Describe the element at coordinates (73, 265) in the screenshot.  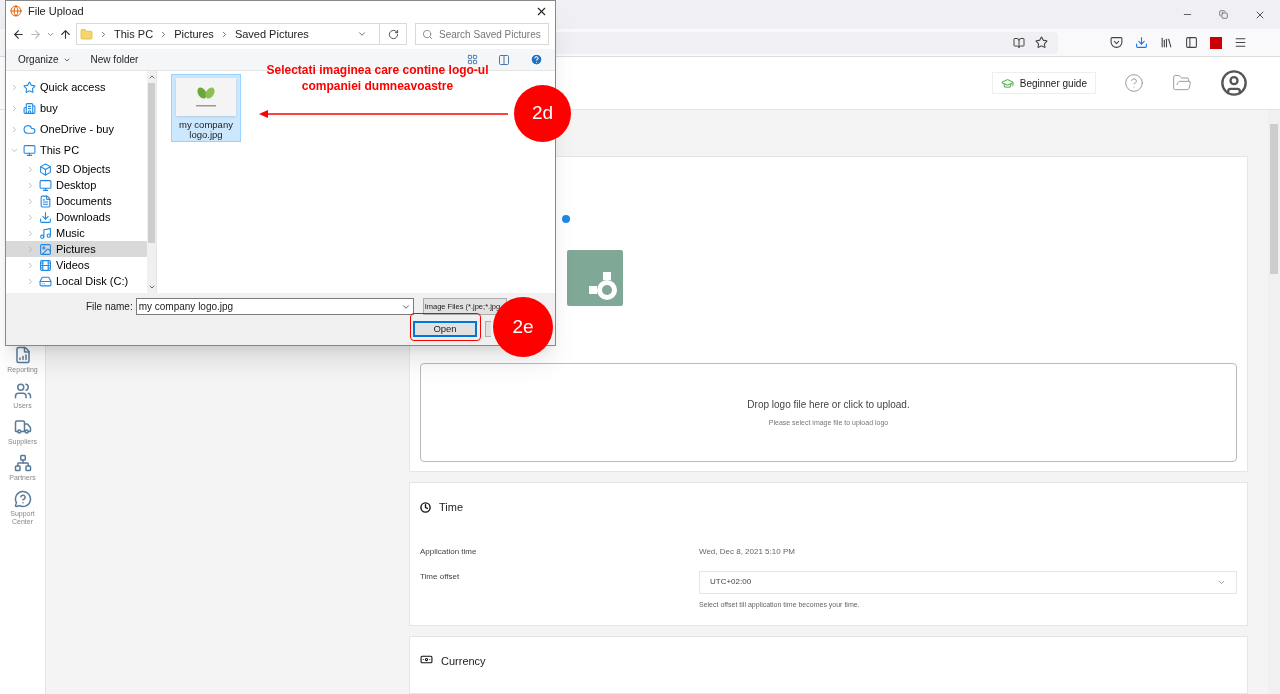
I see `nav-label: Videos` at that location.